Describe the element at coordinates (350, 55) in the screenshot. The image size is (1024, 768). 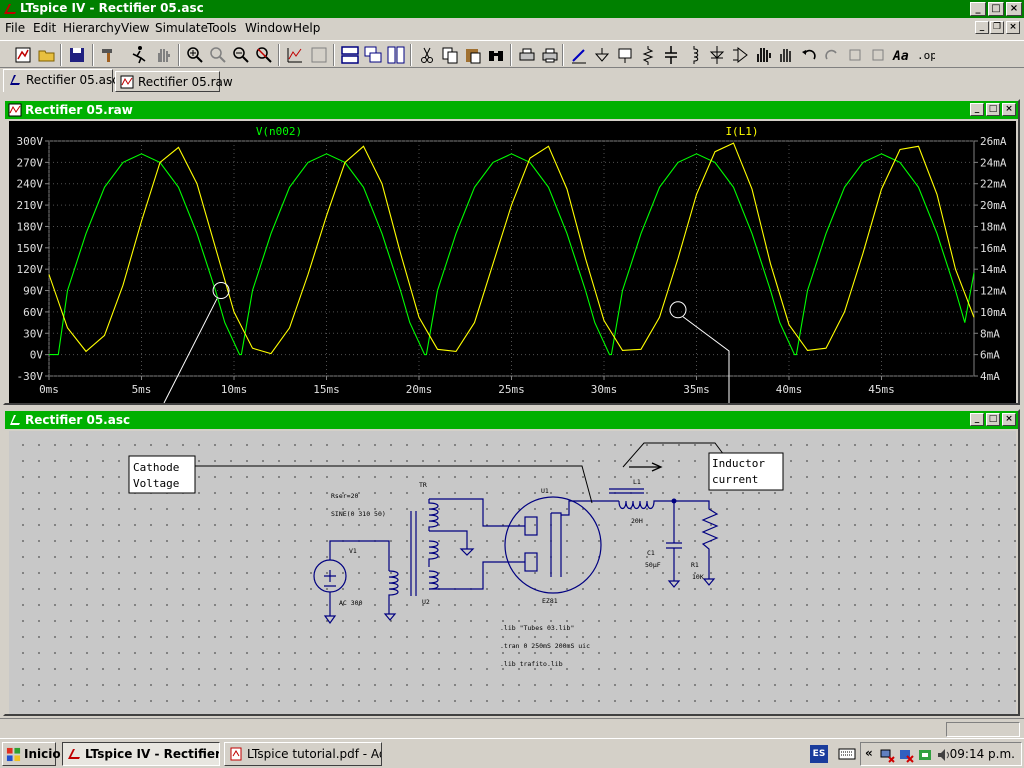
I see `tile-horizontal-icon` at that location.